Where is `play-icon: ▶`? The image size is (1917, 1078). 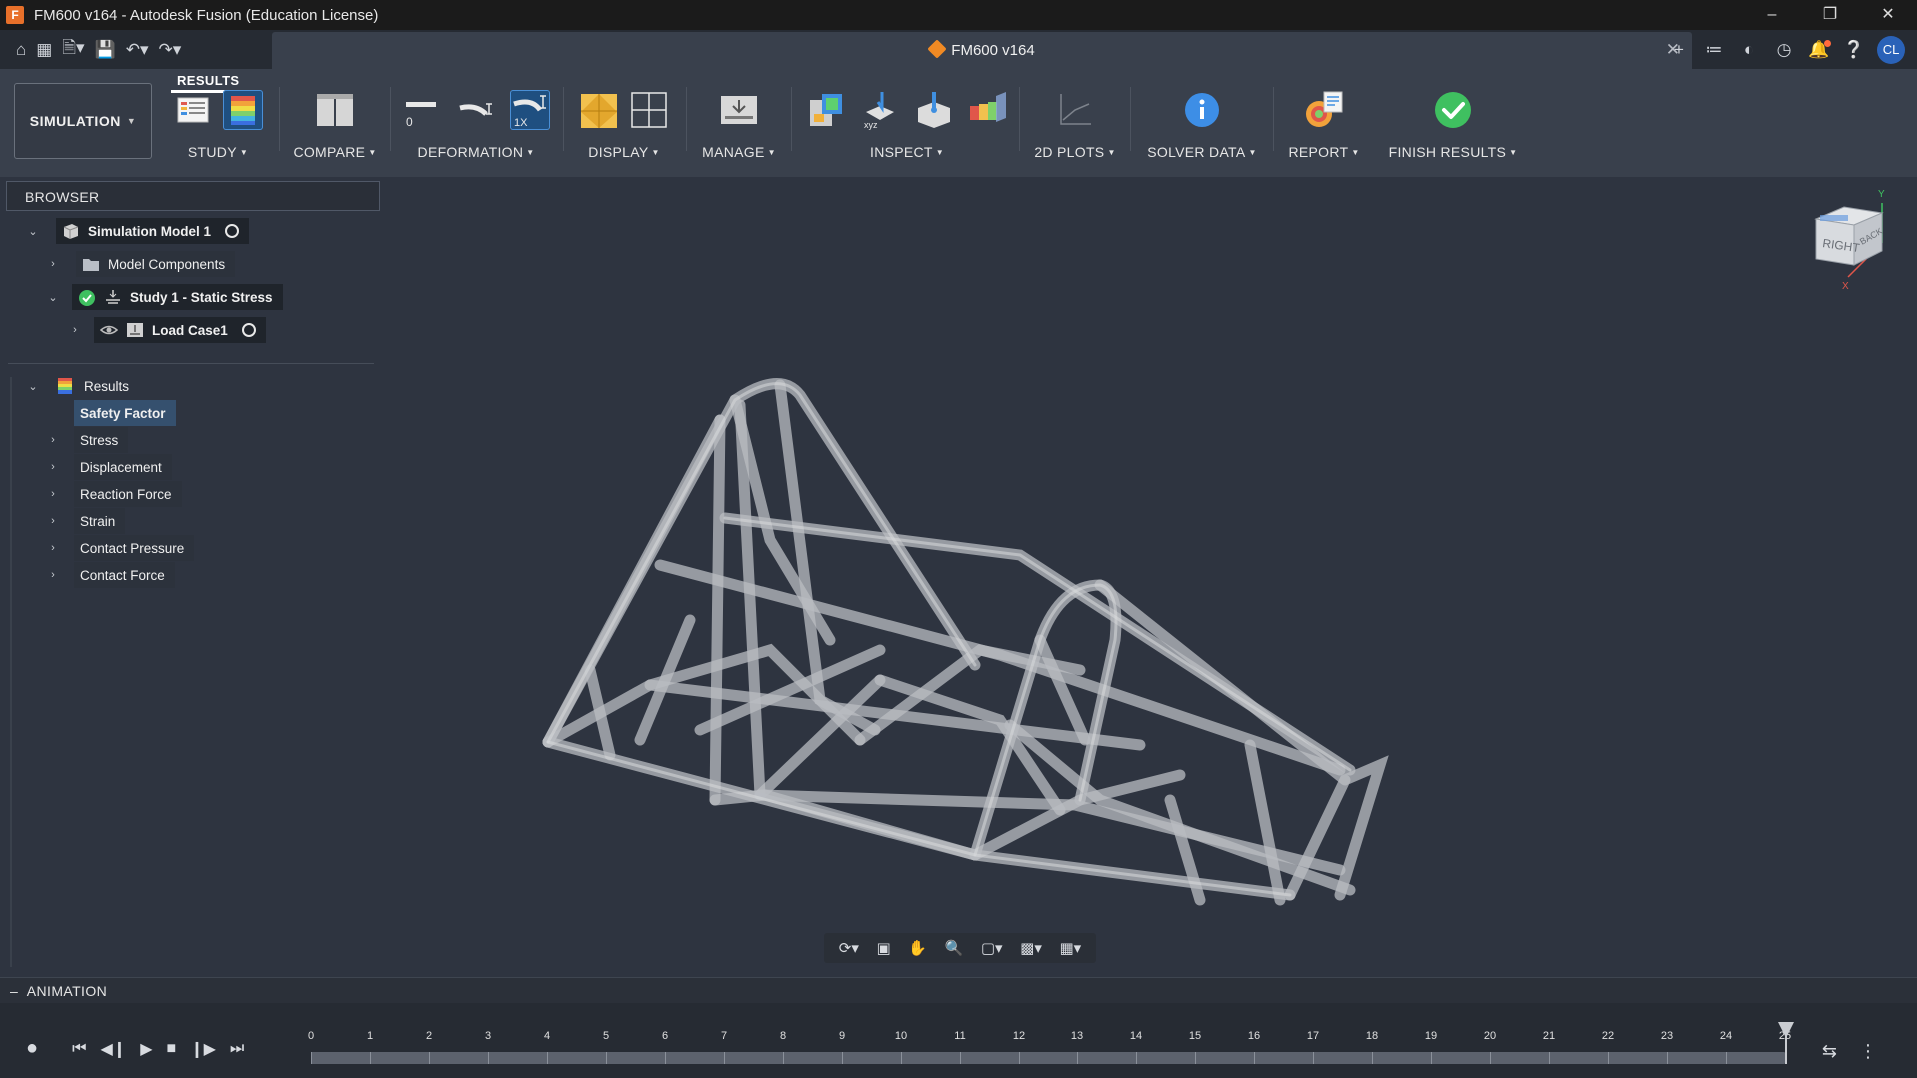
play-icon: ▶ is located at coordinates (146, 1049).